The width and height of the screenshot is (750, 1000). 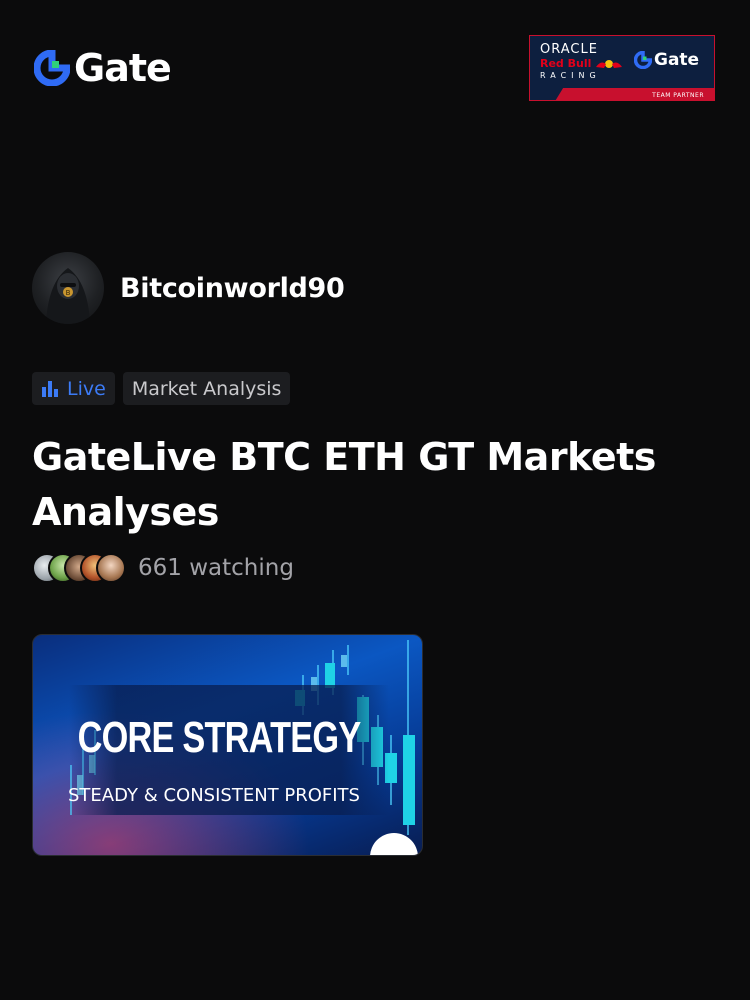 I want to click on viewer-avatar-stack, so click(x=79, y=568).